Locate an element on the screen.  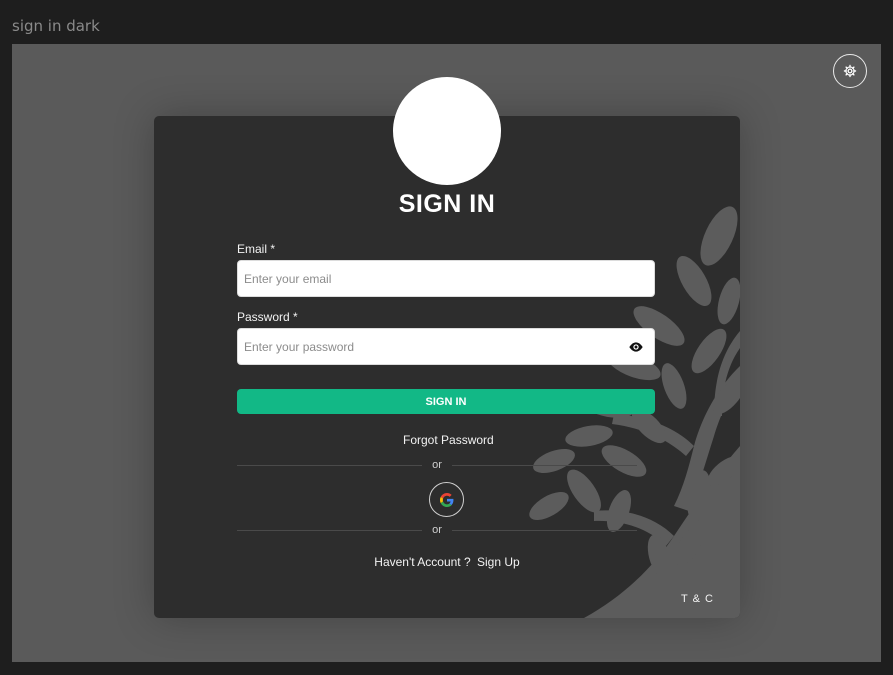
divider-2: or is located at coordinates (437, 530).